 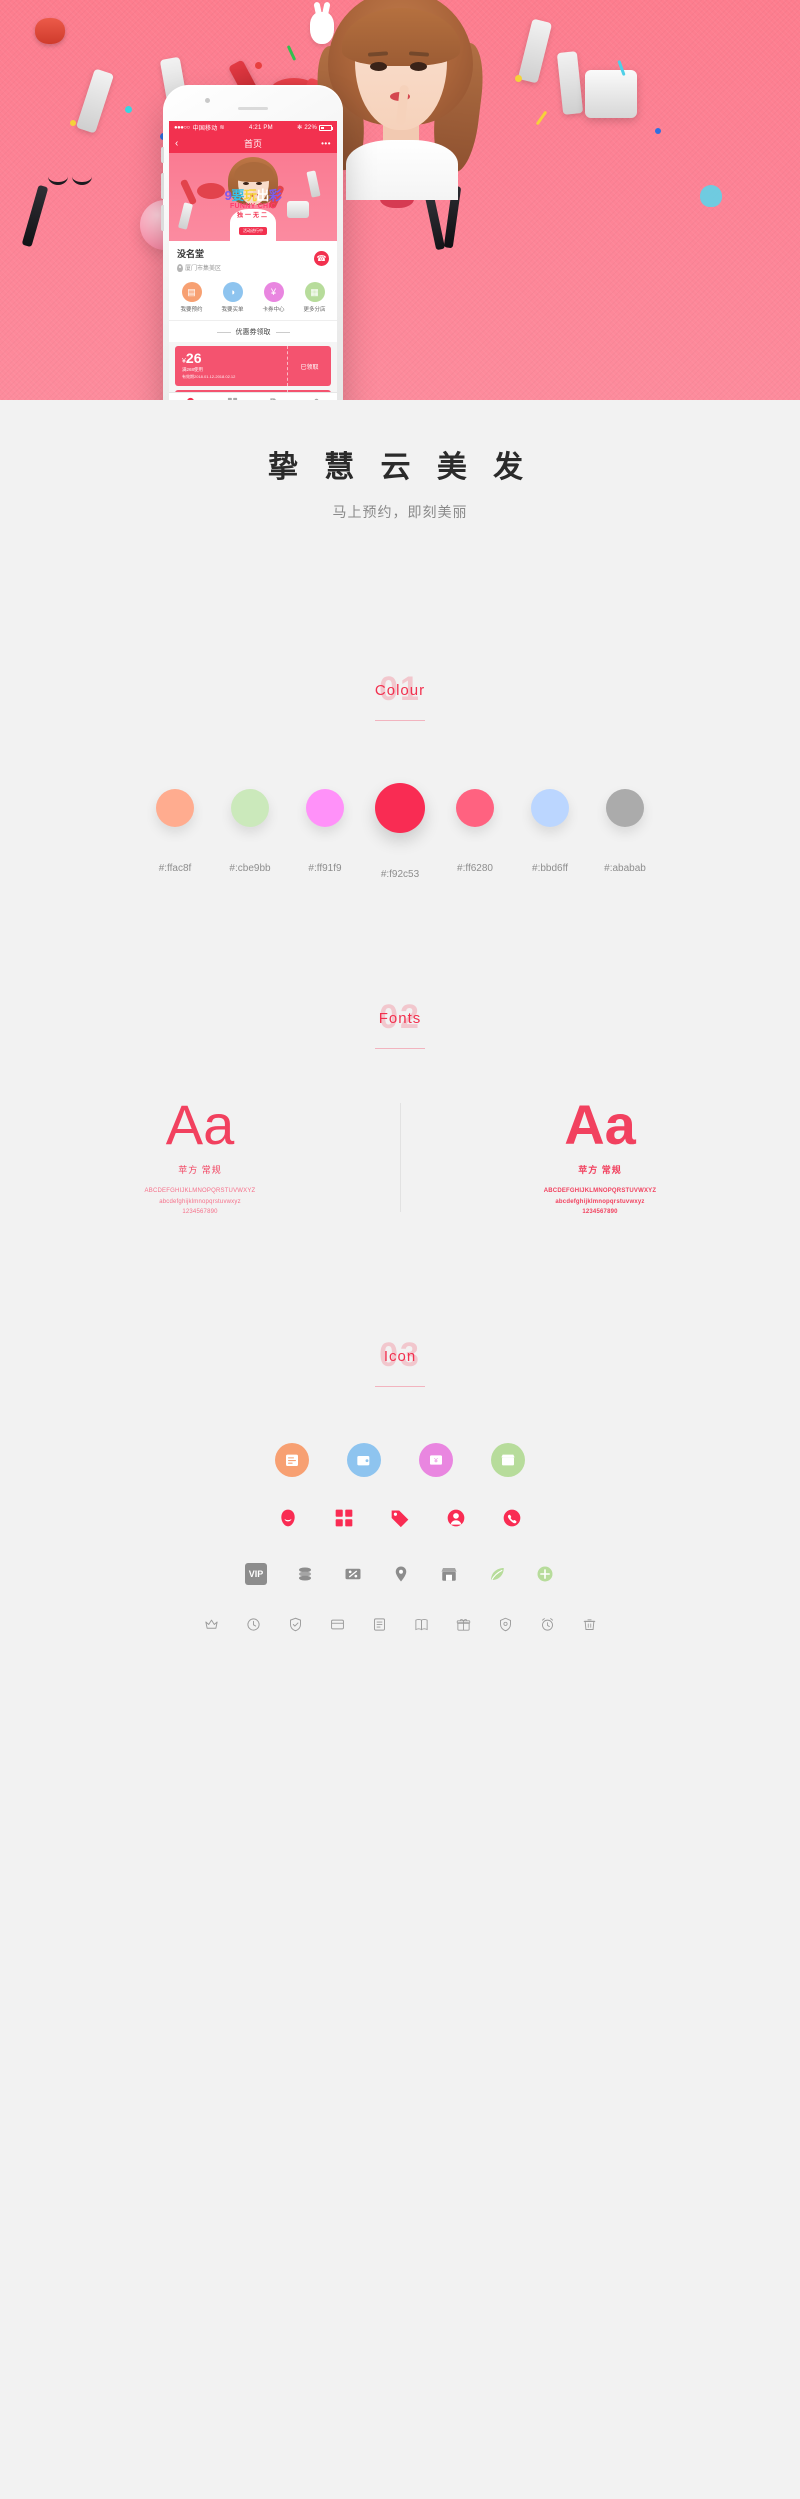 I want to click on colour-swatch: #:ff91f9, so click(x=325, y=834).